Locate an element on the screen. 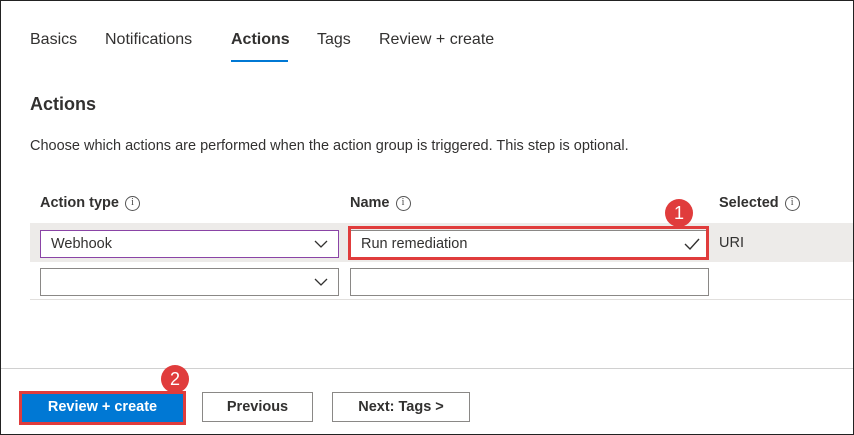 The height and width of the screenshot is (435, 854). tab-actions: Actions is located at coordinates (260, 40).